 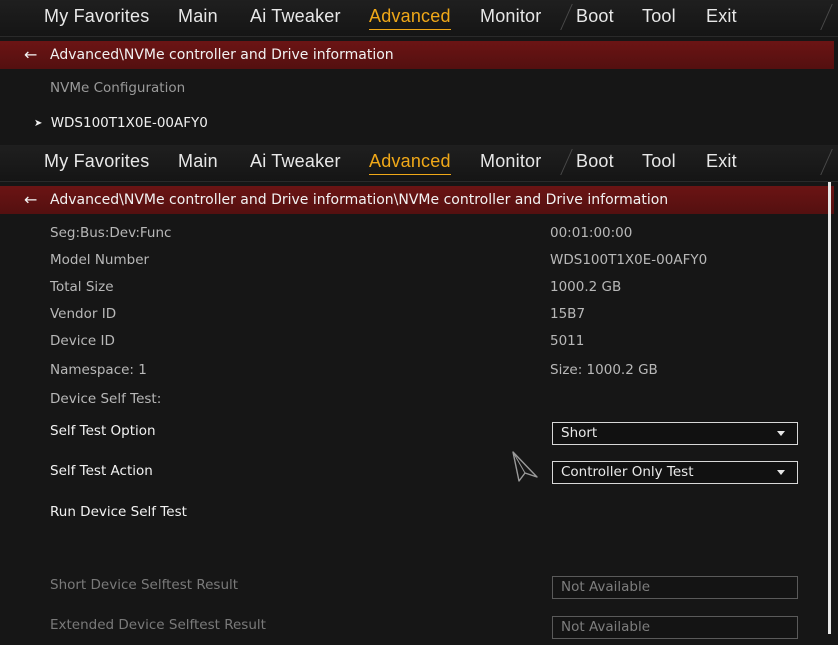 What do you see at coordinates (129, 123) in the screenshot?
I see `drive-item-label: WDS100T1X0E-00AFY0` at bounding box center [129, 123].